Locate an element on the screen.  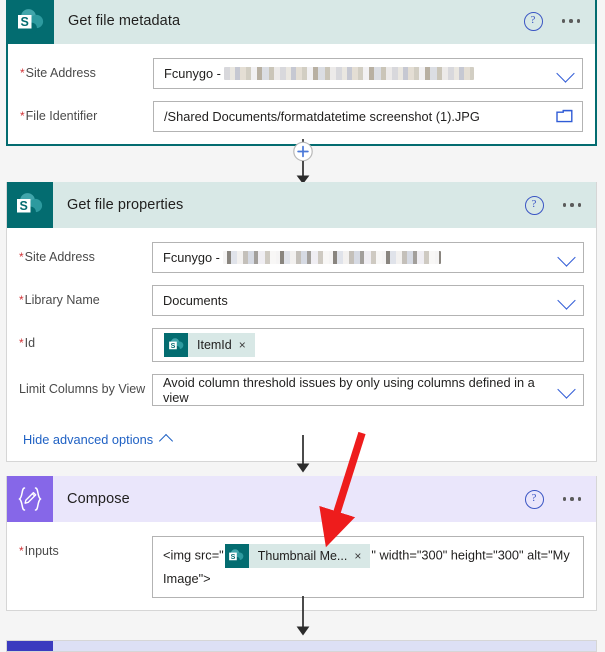
action-card-next-partial is located at coordinates (301, 646).